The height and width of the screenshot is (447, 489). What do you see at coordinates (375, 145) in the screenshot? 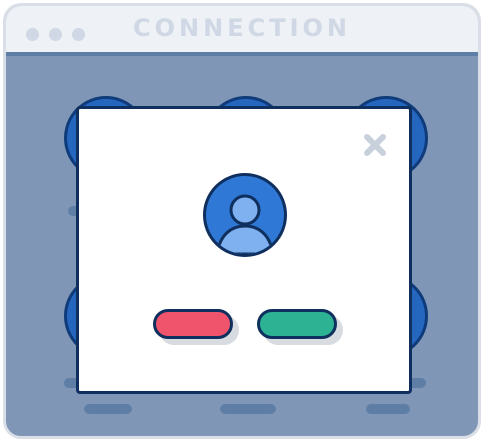
I see `close-icon` at bounding box center [375, 145].